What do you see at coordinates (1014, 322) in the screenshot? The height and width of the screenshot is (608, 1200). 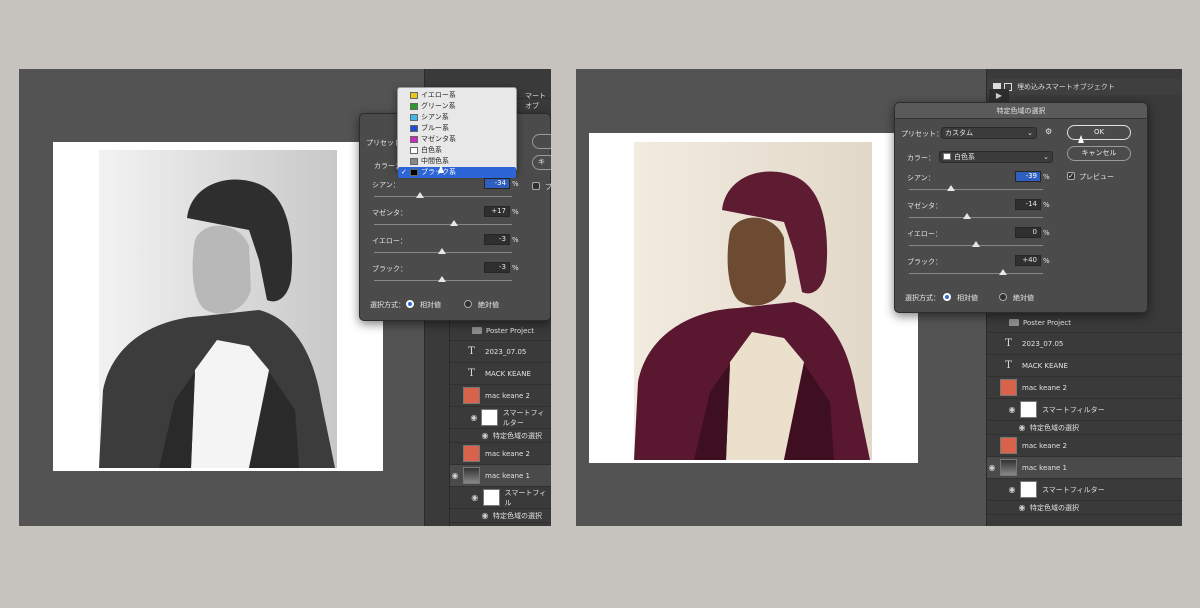 I see `folder-icon` at bounding box center [1014, 322].